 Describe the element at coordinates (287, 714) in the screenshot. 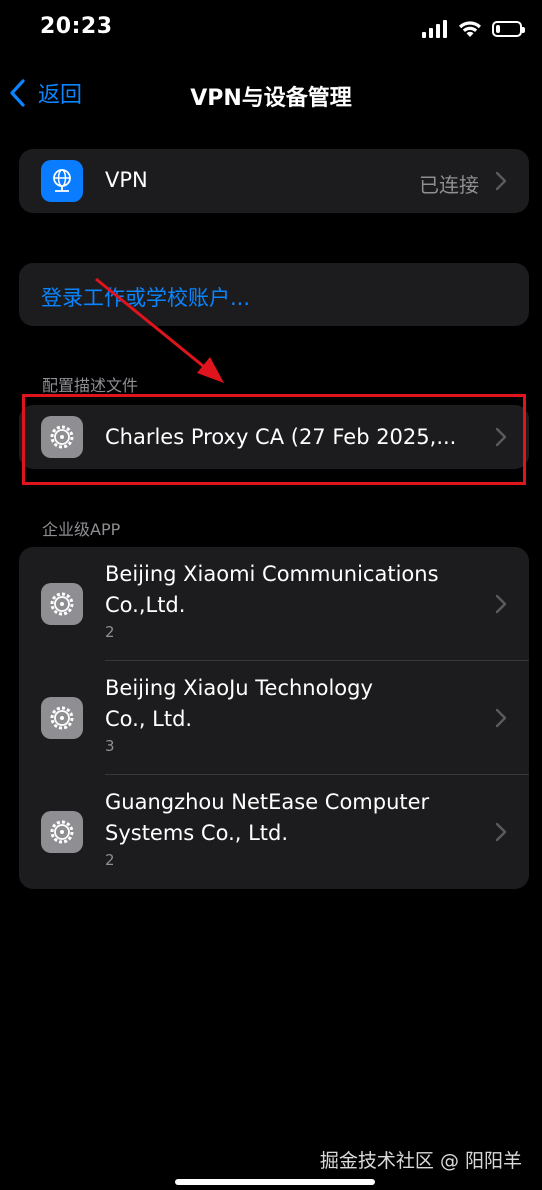

I see `app-texts: Beijing XiaoJu Technology Co., Ltd. 3` at that location.